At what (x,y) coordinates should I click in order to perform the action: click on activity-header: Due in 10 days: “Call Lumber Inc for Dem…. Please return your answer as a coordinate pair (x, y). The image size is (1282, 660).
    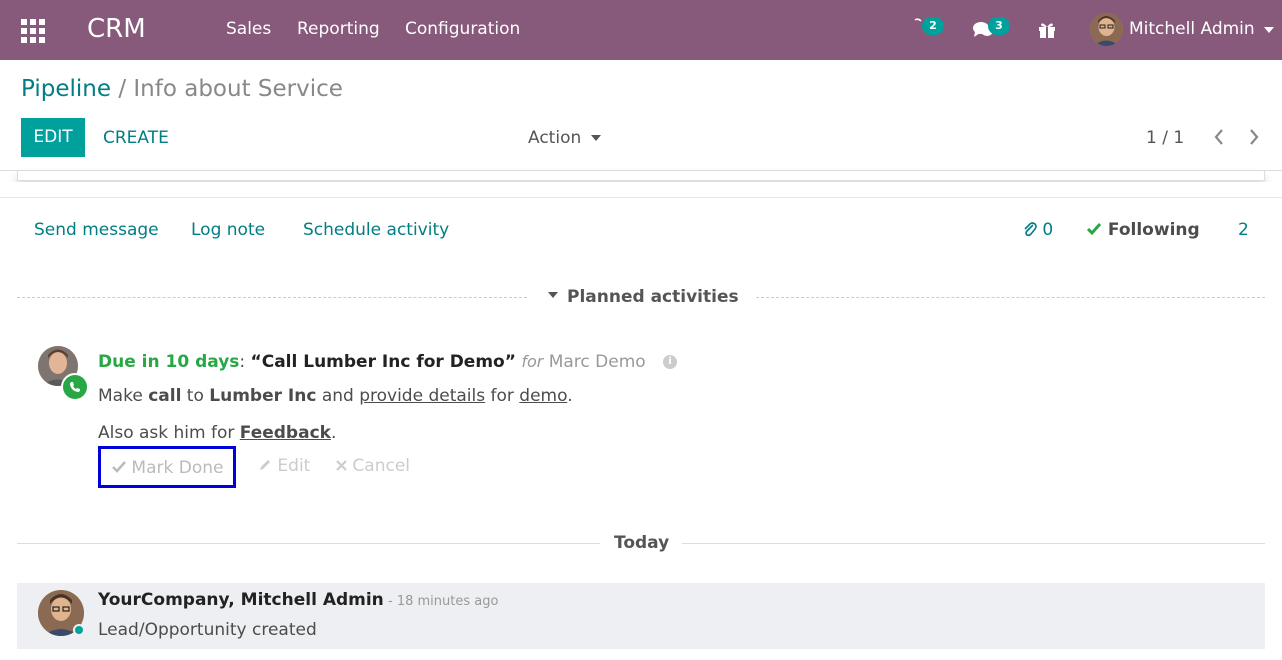
    Looking at the image, I should click on (372, 362).